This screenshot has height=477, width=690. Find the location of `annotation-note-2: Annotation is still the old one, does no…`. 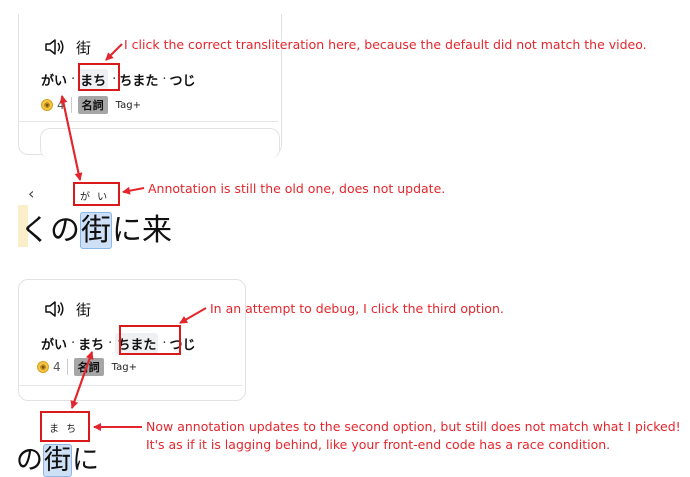

annotation-note-2: Annotation is still the old one, does no… is located at coordinates (297, 188).